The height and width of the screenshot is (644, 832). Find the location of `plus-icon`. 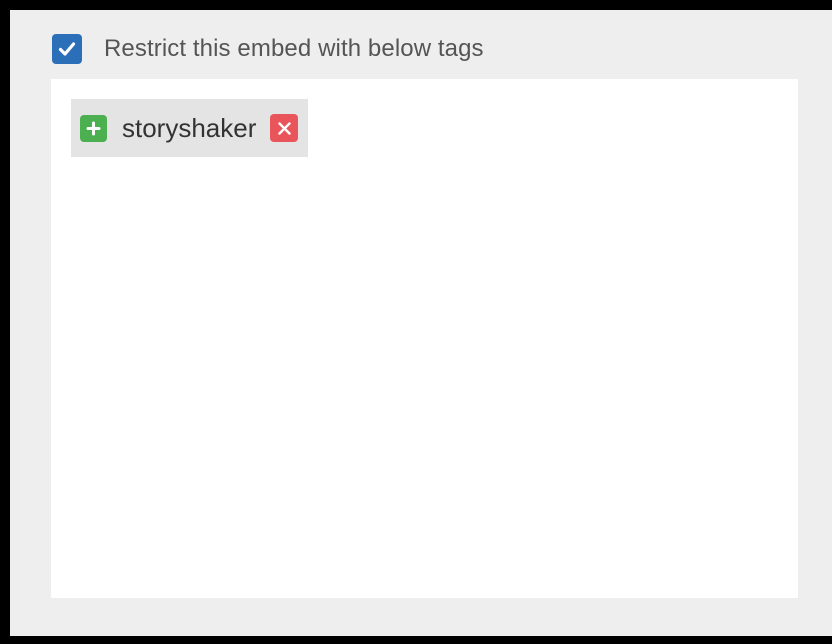

plus-icon is located at coordinates (93, 128).